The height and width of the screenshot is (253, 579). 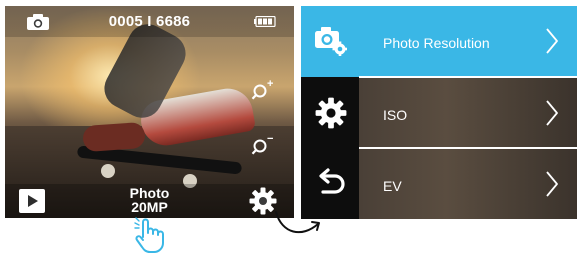 I want to click on battery-icon, so click(x=265, y=21).